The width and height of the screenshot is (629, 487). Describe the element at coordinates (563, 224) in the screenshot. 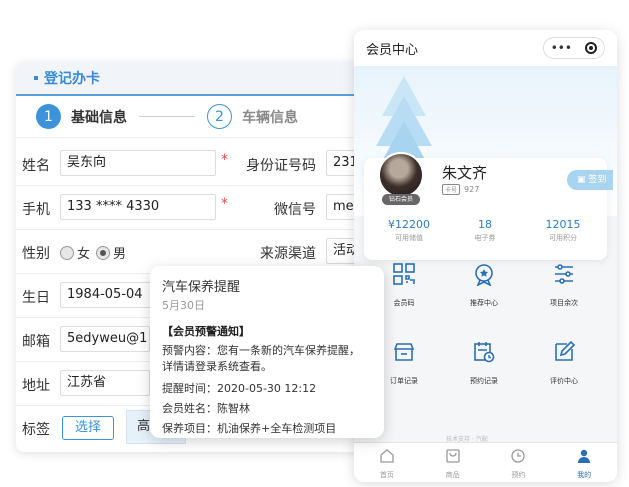

I see `stat-points-value: 12015` at that location.